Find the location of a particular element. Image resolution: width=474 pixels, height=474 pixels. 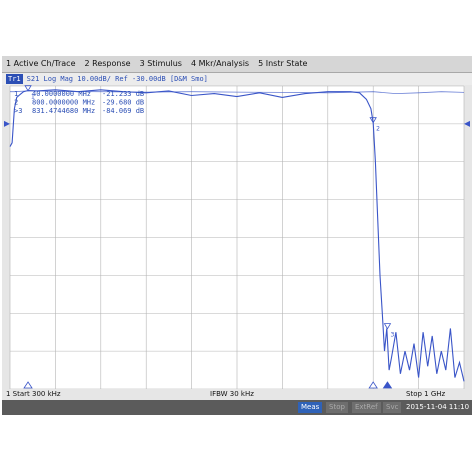

marker-response: -29.680 dB is located at coordinates (123, 103).